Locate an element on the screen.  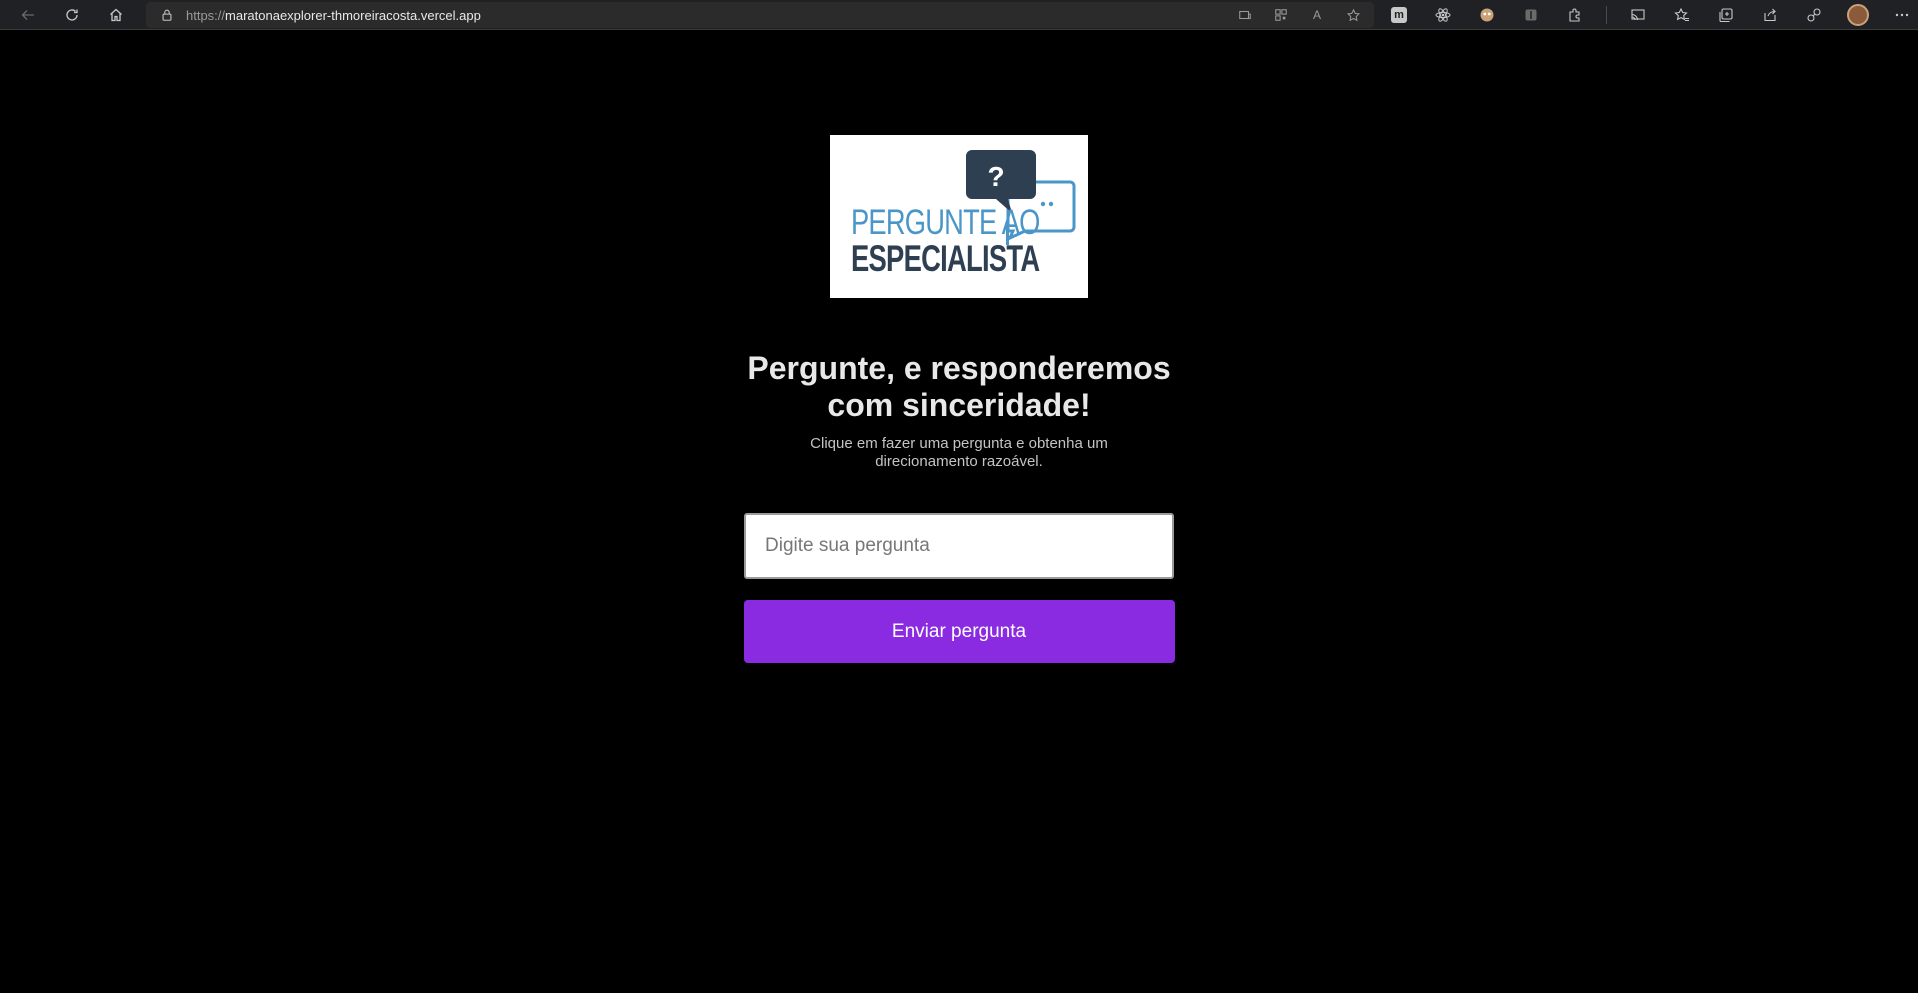
question-input is located at coordinates (959, 546).